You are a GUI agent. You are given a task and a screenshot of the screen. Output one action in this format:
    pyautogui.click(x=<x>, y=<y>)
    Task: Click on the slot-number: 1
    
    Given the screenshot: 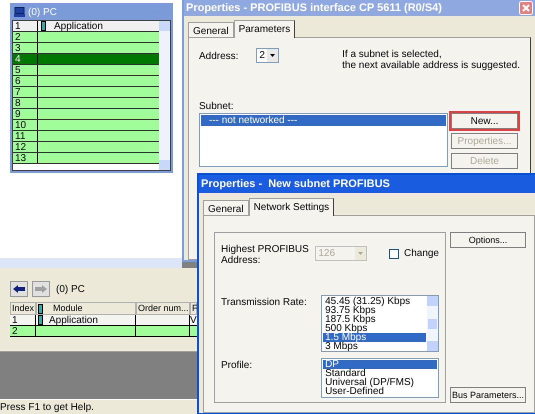 What is the action you would take?
    pyautogui.click(x=25, y=26)
    